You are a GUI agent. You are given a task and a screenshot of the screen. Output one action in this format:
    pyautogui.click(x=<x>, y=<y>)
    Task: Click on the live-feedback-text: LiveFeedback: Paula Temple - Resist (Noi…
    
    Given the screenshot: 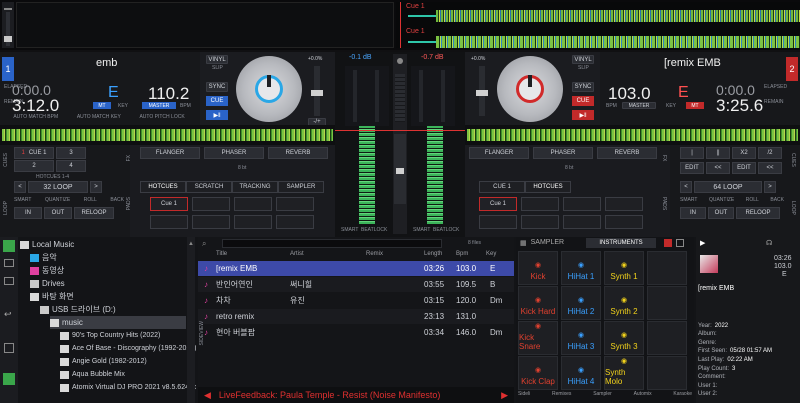 What is the action you would take?
    pyautogui.click(x=329, y=395)
    